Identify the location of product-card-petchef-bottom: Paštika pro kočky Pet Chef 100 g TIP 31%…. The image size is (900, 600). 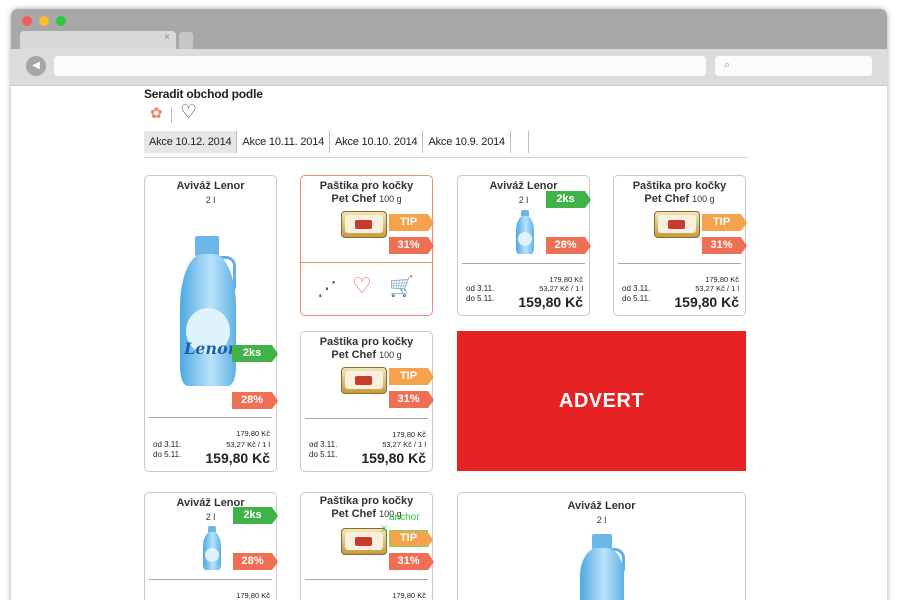
(367, 546).